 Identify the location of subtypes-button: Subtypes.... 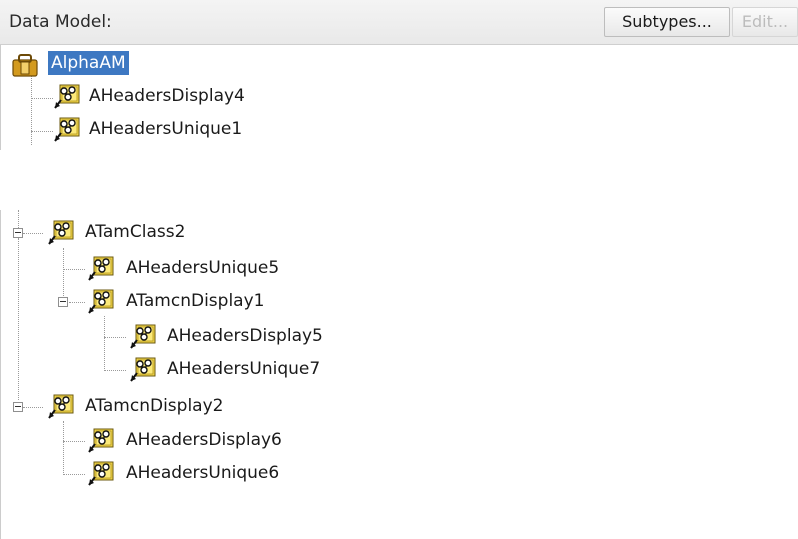
(667, 22).